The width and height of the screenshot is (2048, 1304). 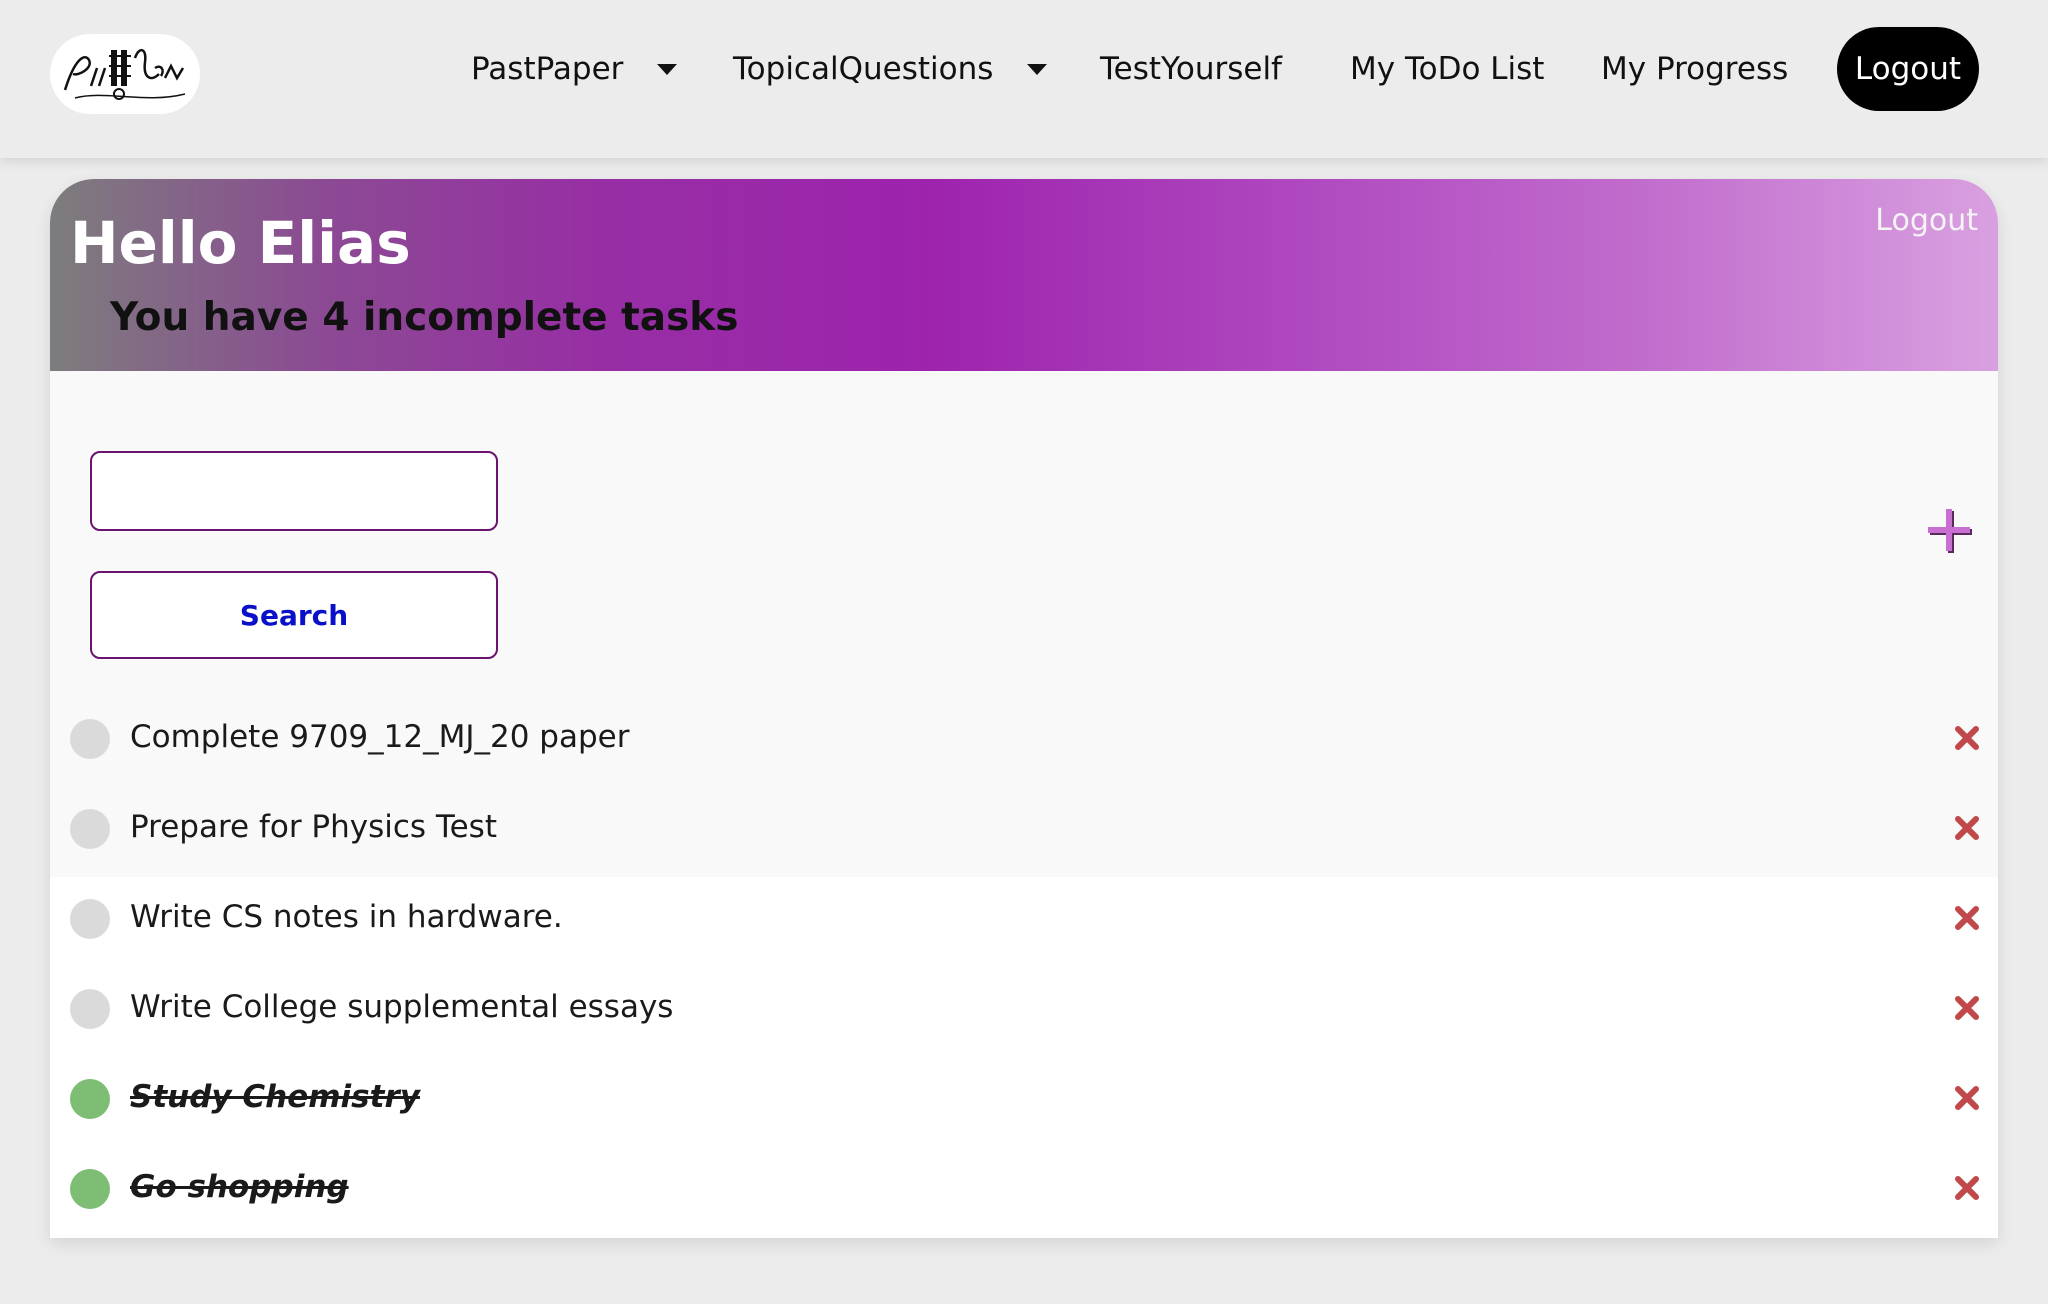 I want to click on task-item: Write College supplemental essays, so click(x=1024, y=1030).